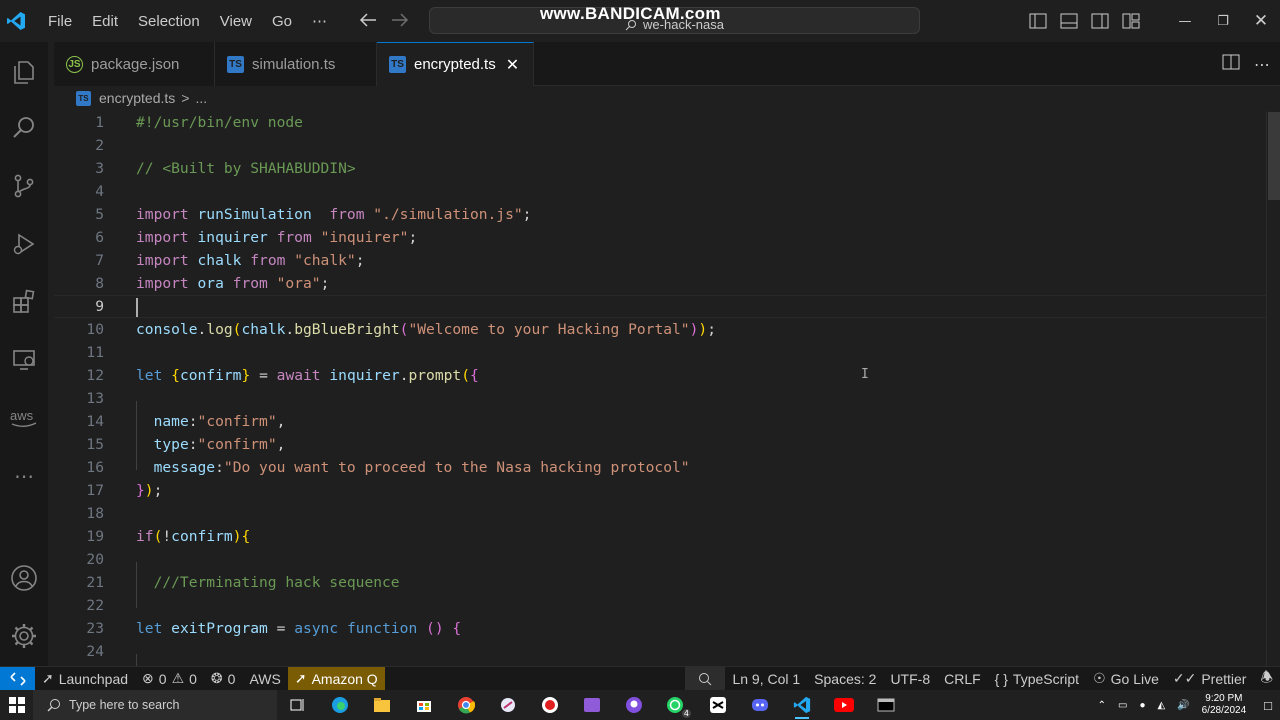 The image size is (1280, 720). What do you see at coordinates (169, 679) in the screenshot?
I see `problems-item: ⊗ 0 ⚠ 0` at bounding box center [169, 679].